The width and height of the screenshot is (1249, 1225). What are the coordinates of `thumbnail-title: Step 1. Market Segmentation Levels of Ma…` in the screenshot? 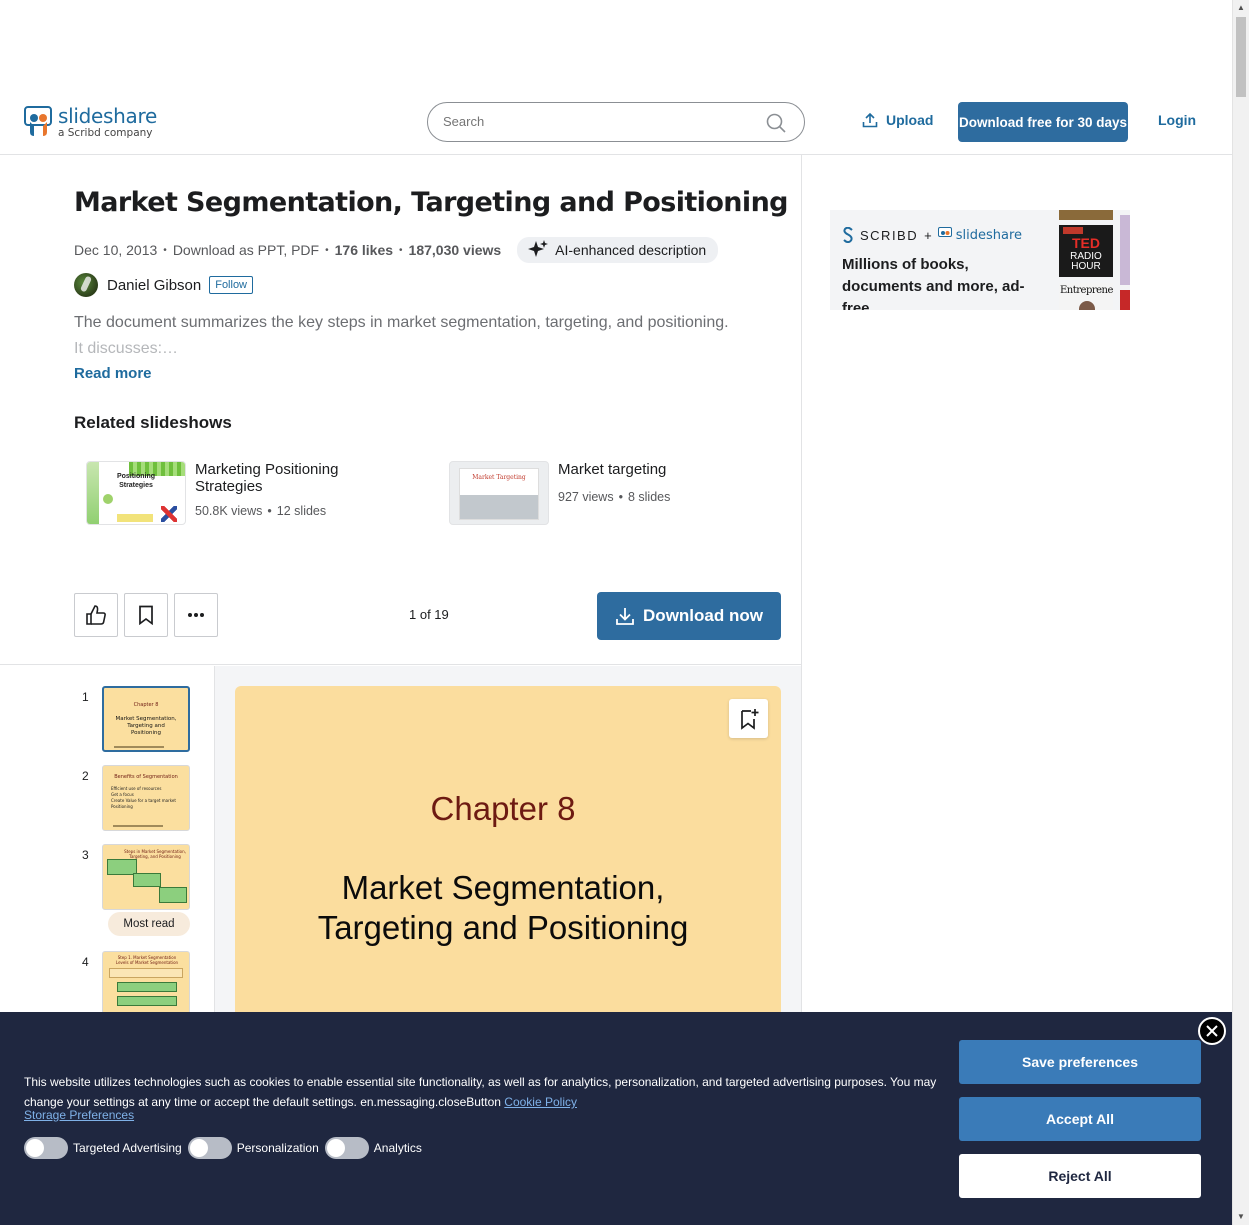 It's located at (147, 960).